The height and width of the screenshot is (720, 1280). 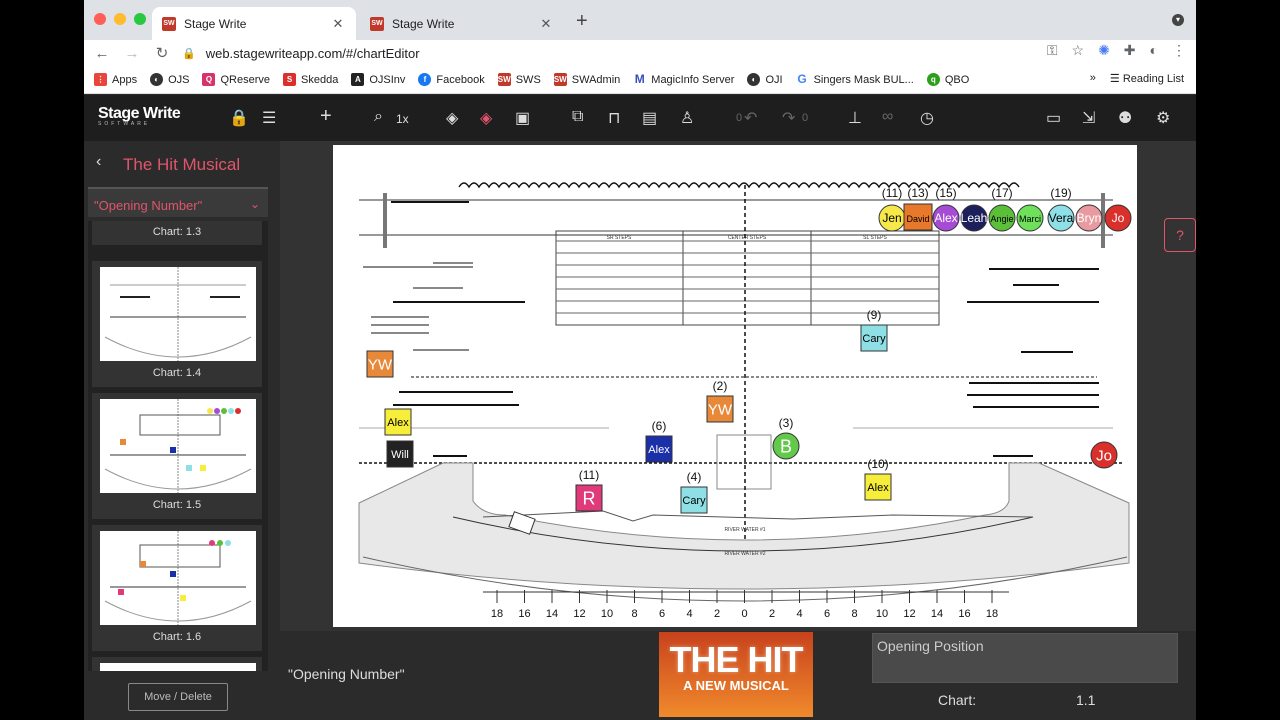 I want to click on wing-token-jen: Jen (11), so click(x=892, y=209).